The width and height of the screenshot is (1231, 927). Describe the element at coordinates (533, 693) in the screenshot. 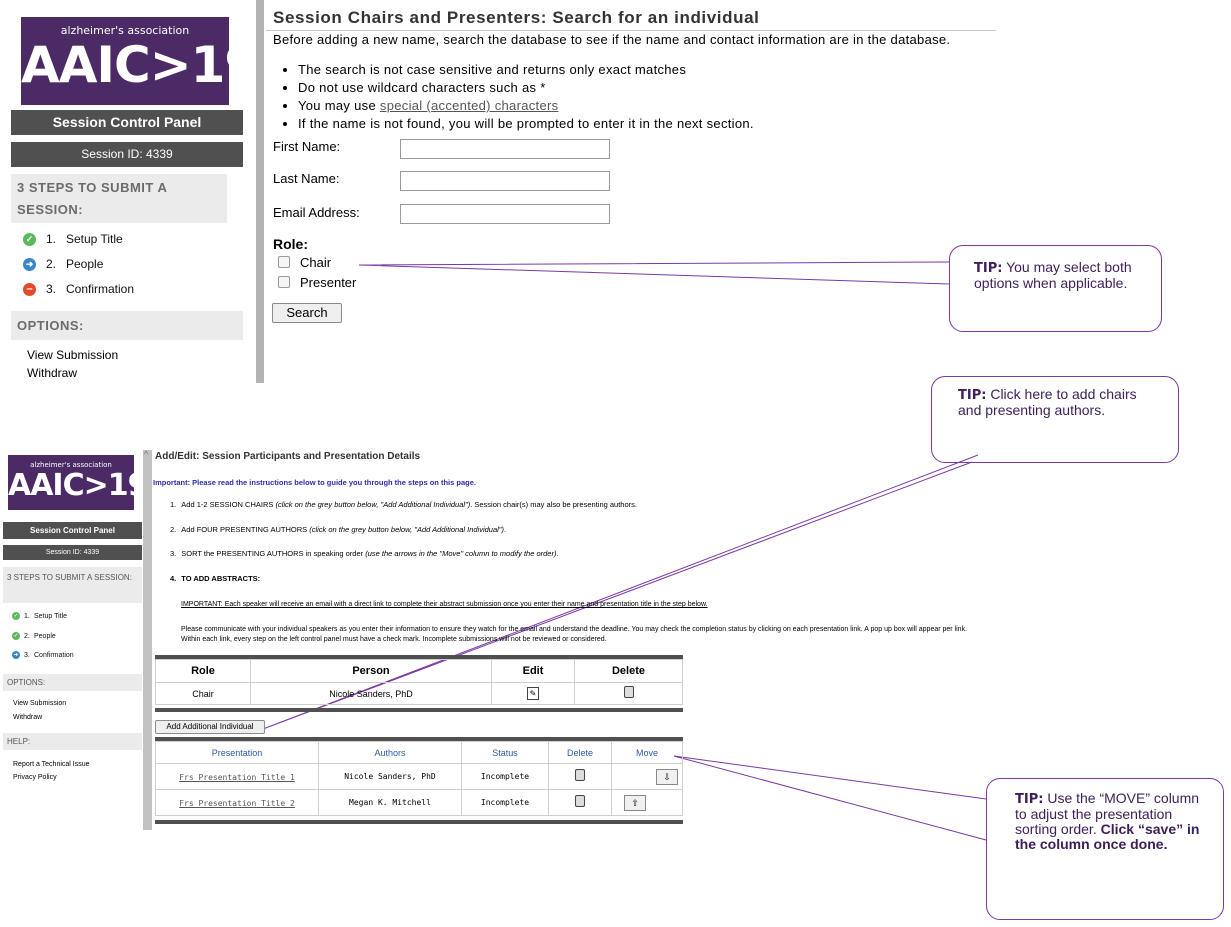

I see `edit-icon: ✎` at that location.